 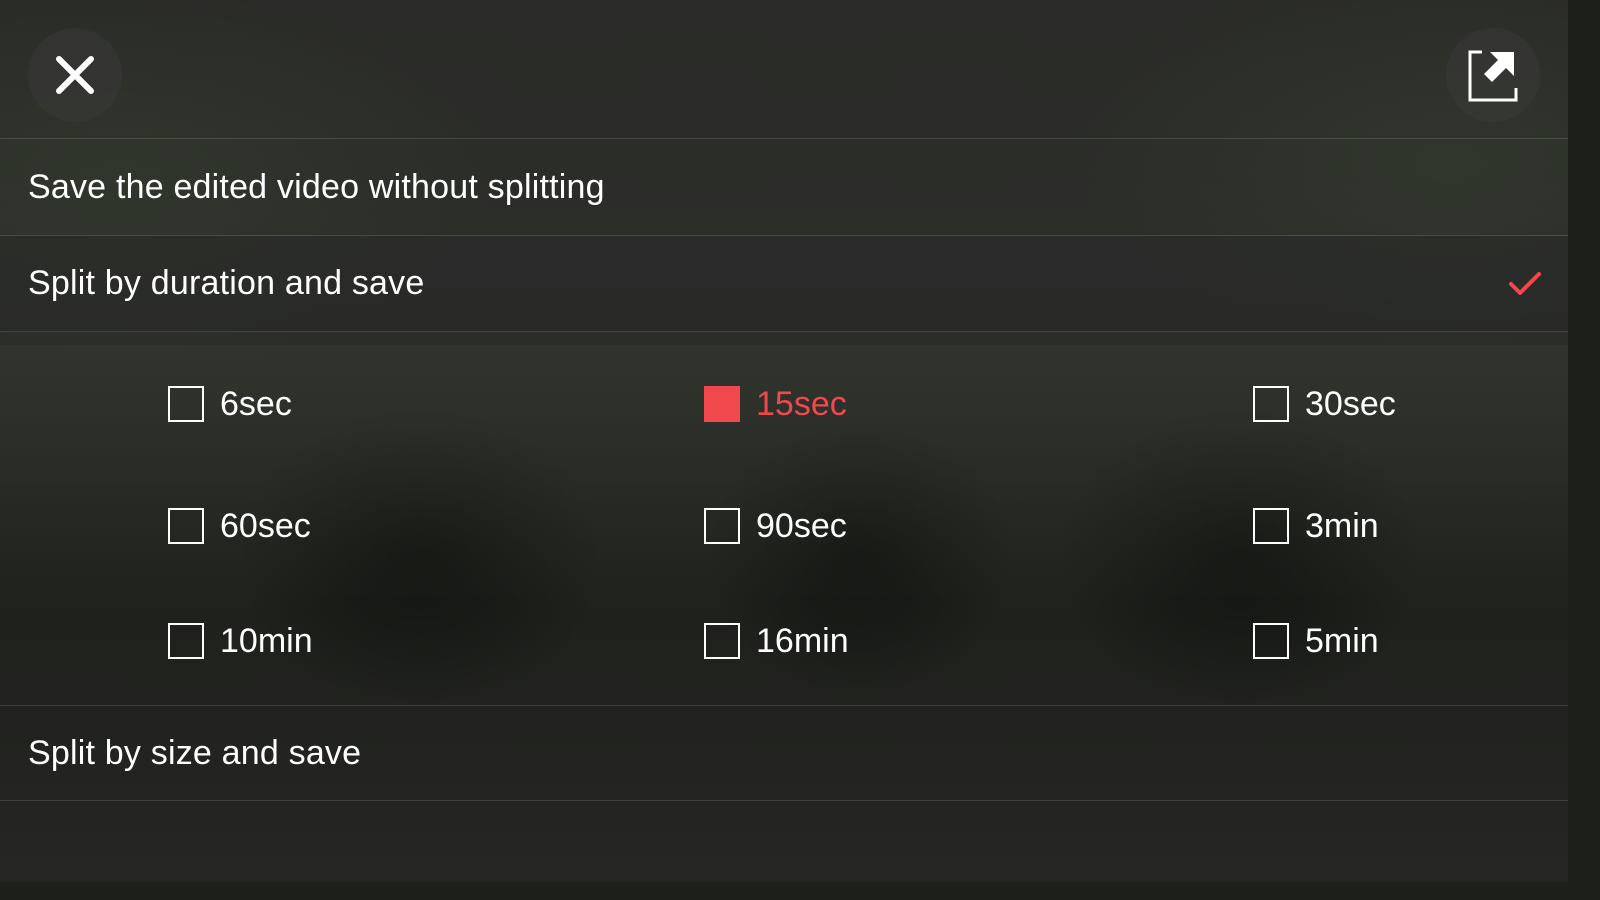 I want to click on duration-option-label: 3min, so click(x=1342, y=525).